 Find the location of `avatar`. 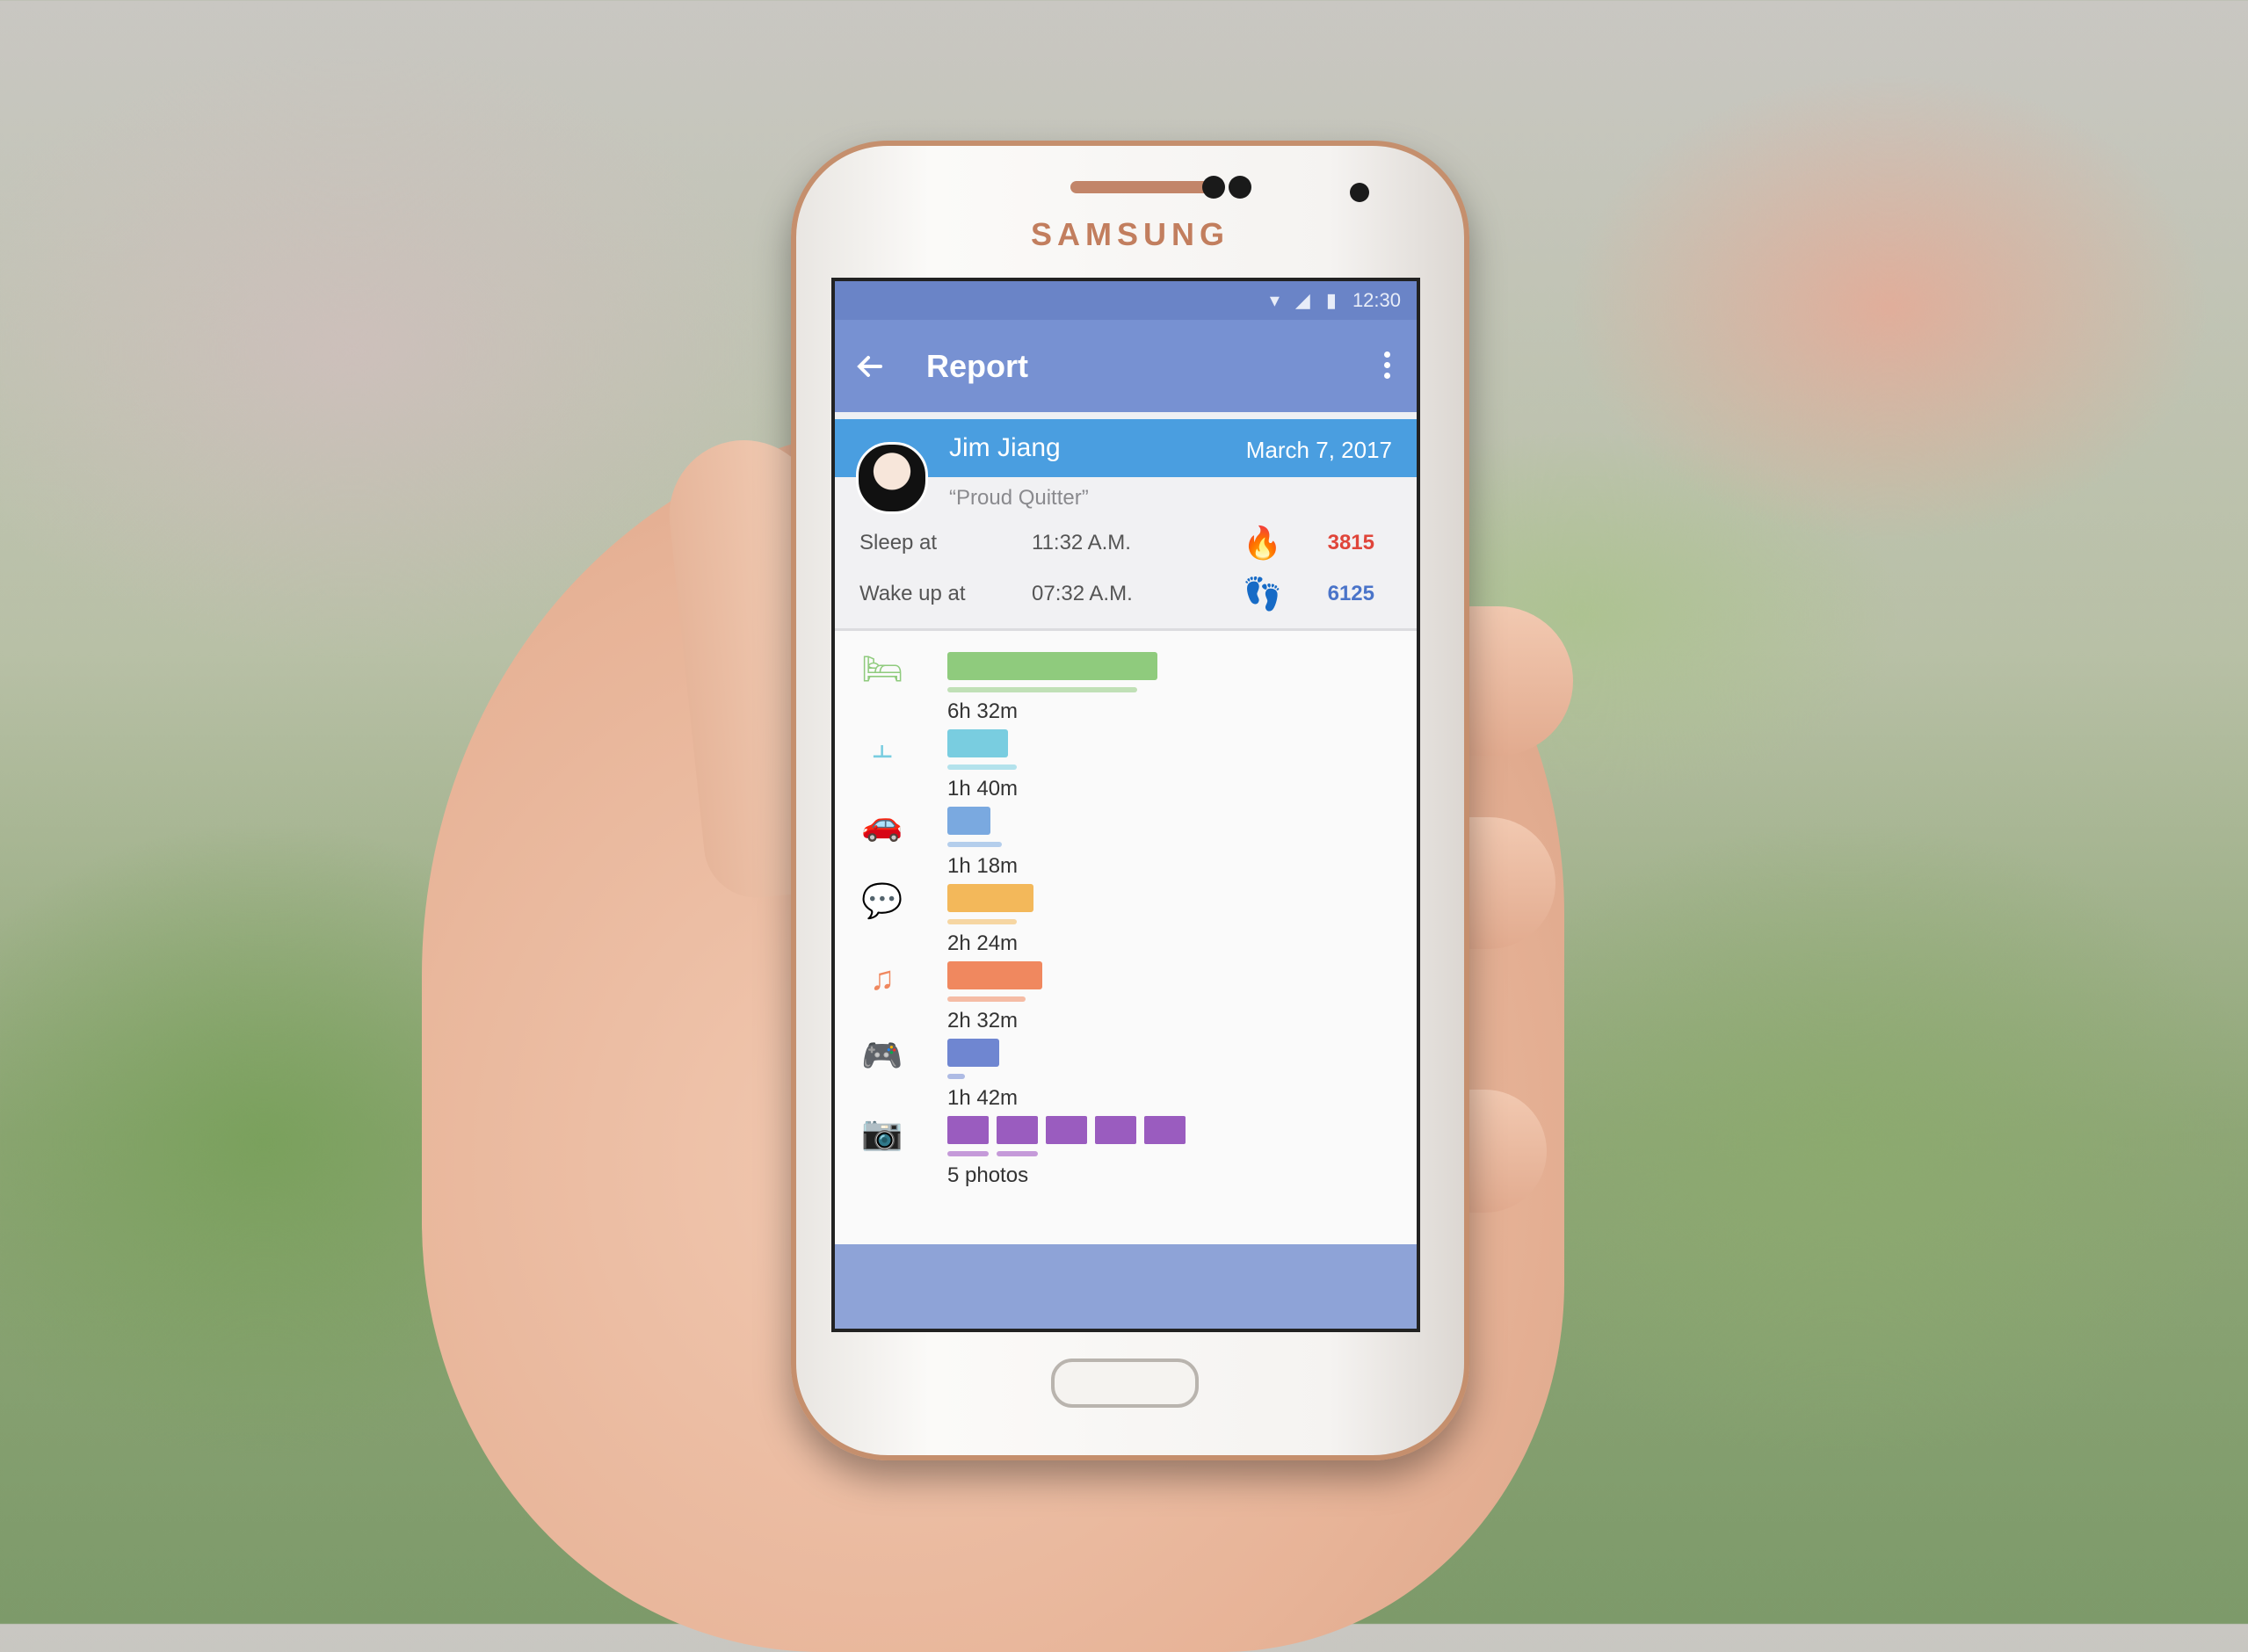

avatar is located at coordinates (892, 478).